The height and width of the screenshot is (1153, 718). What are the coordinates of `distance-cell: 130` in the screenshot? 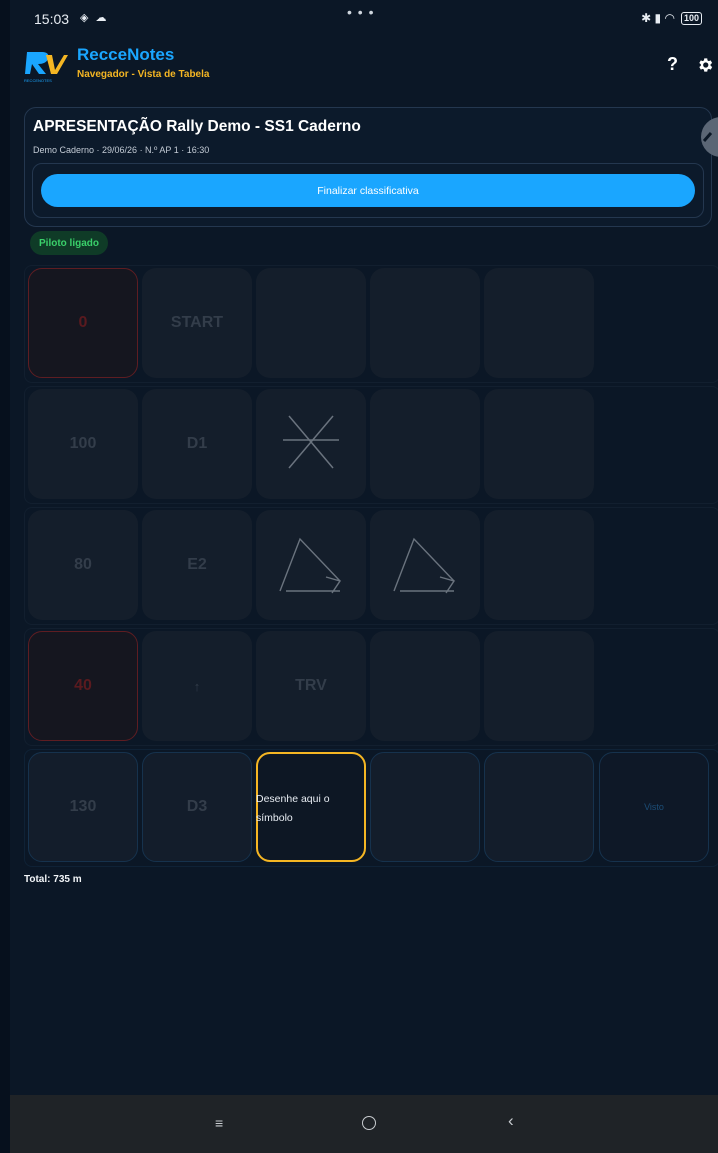 It's located at (83, 807).